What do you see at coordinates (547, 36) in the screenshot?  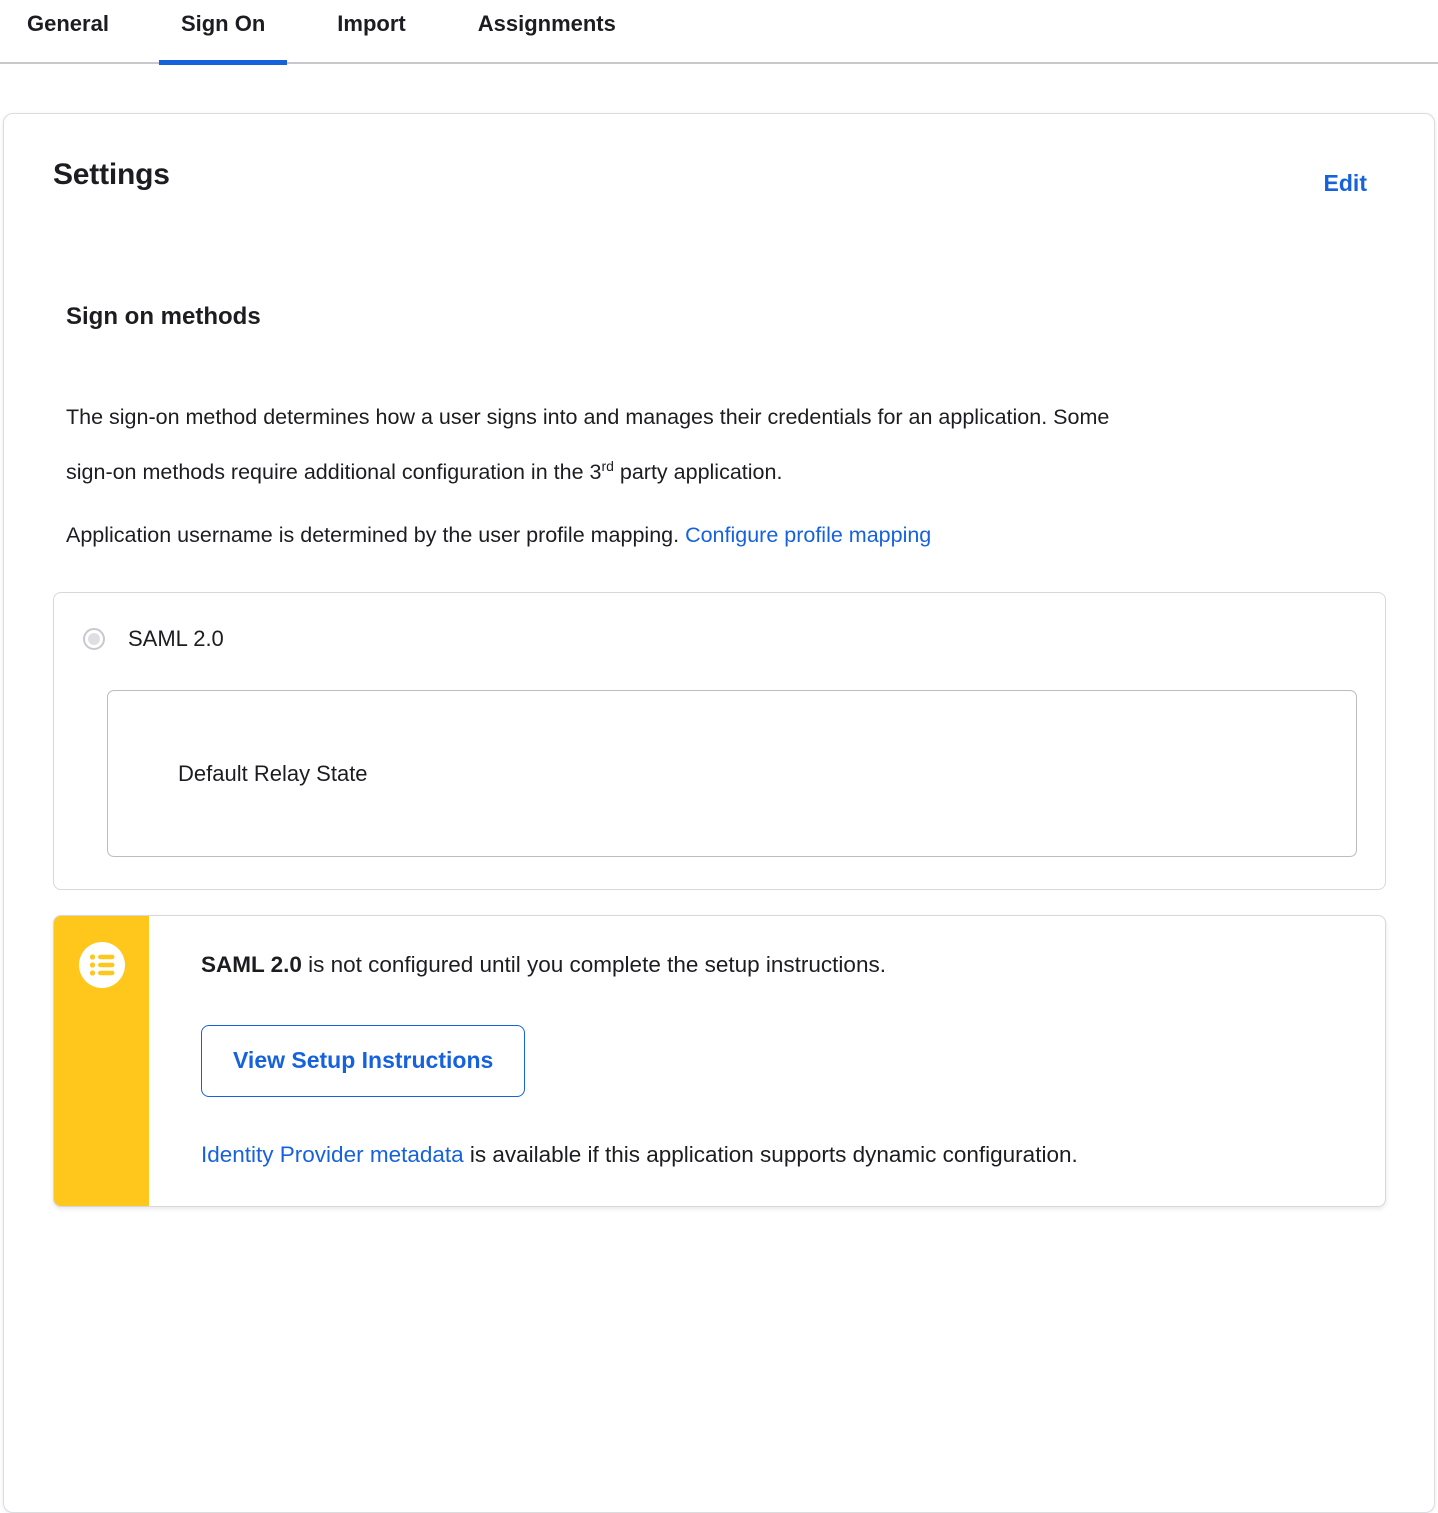 I see `tab-assignments: Assignments` at bounding box center [547, 36].